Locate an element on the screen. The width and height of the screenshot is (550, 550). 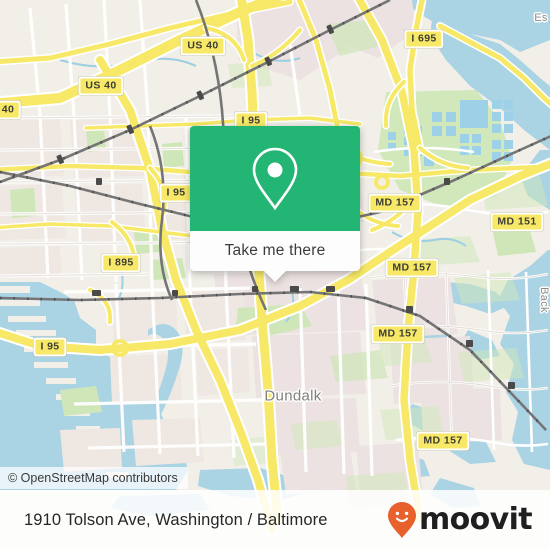
map-pin-icon is located at coordinates (275, 178).